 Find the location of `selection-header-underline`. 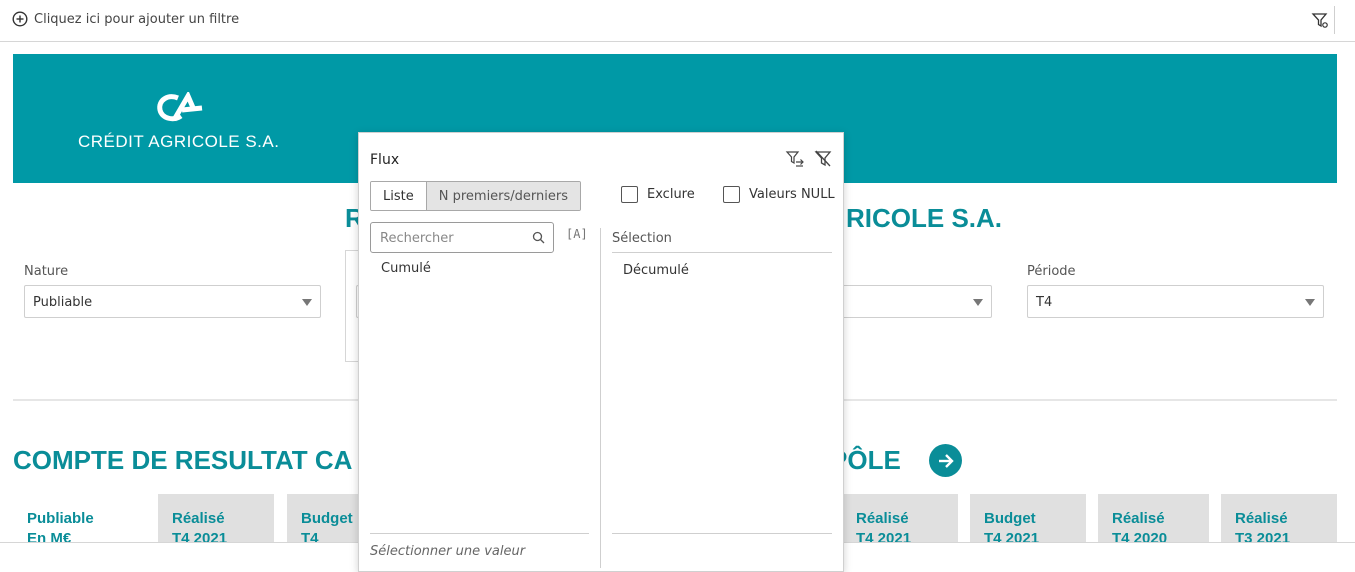

selection-header-underline is located at coordinates (722, 252).